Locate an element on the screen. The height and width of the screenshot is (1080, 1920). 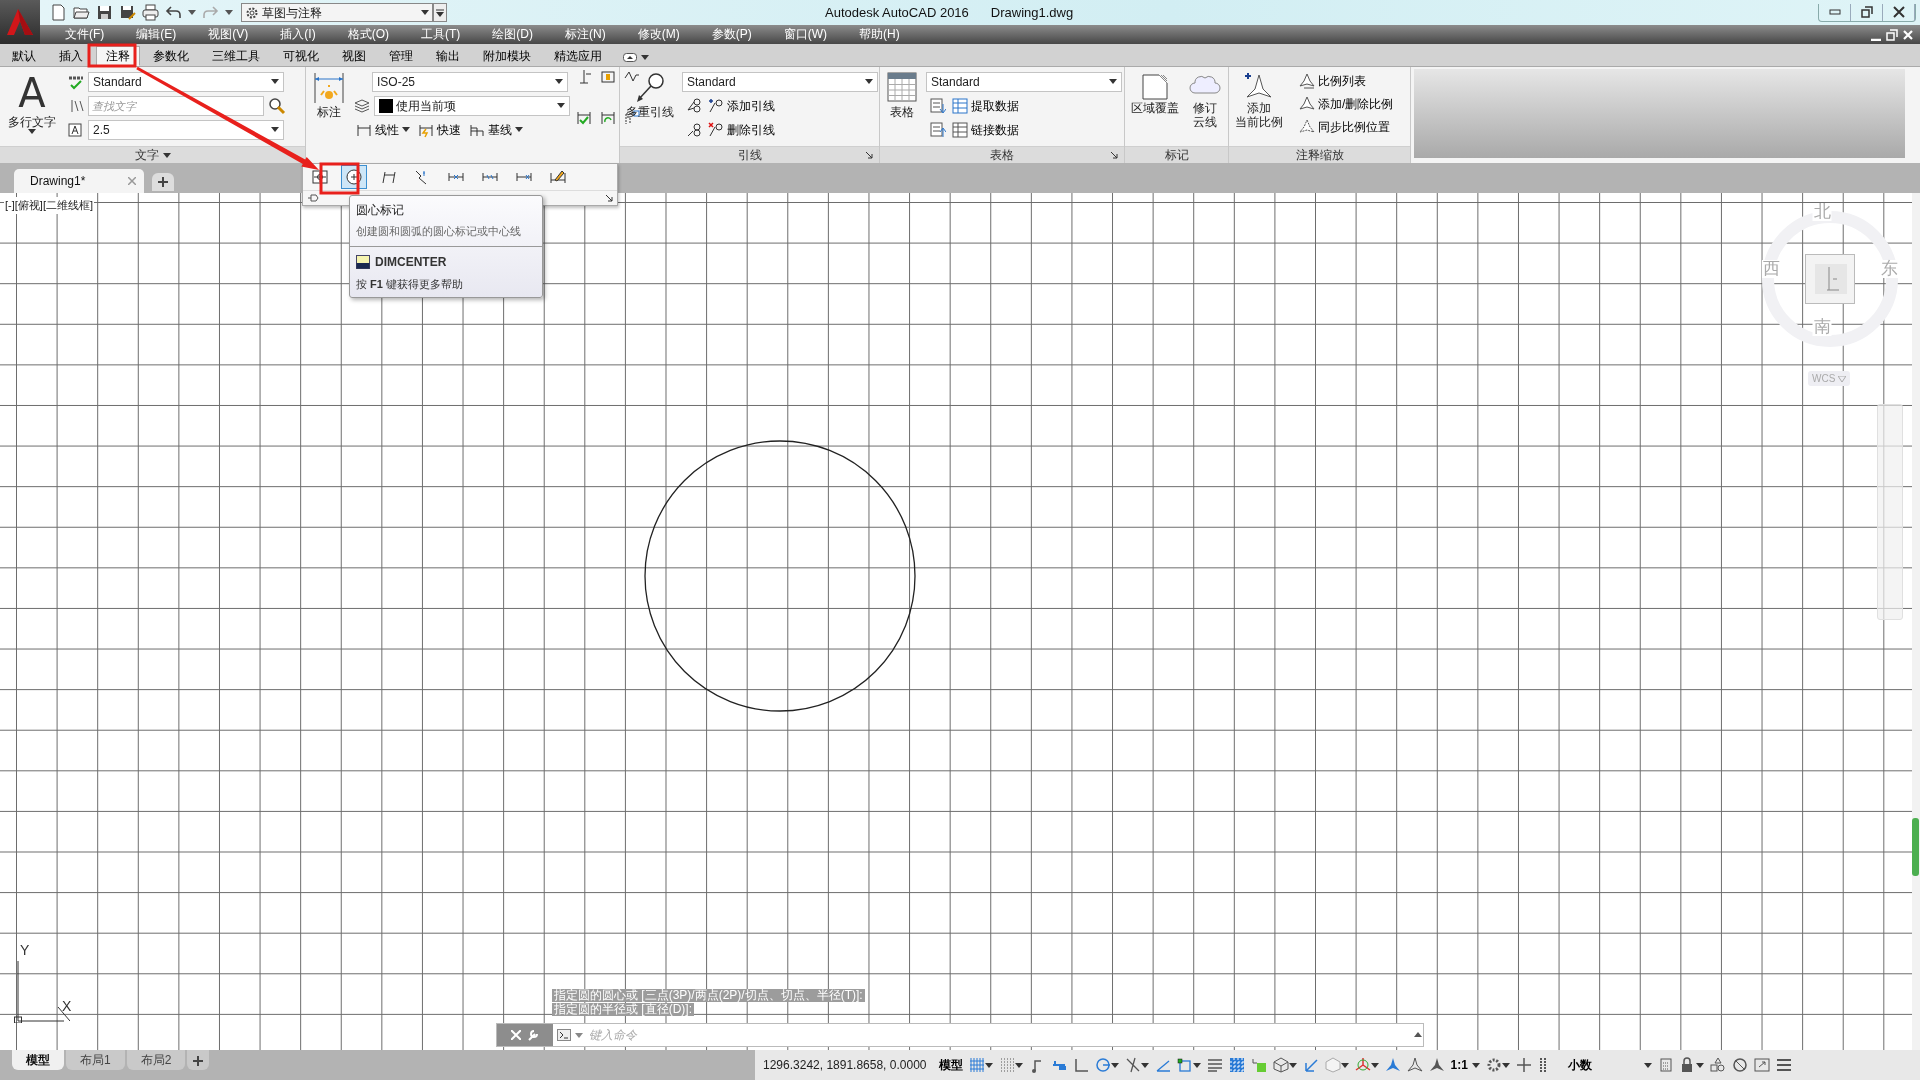
find-text-field: 查找文字 is located at coordinates (176, 105).